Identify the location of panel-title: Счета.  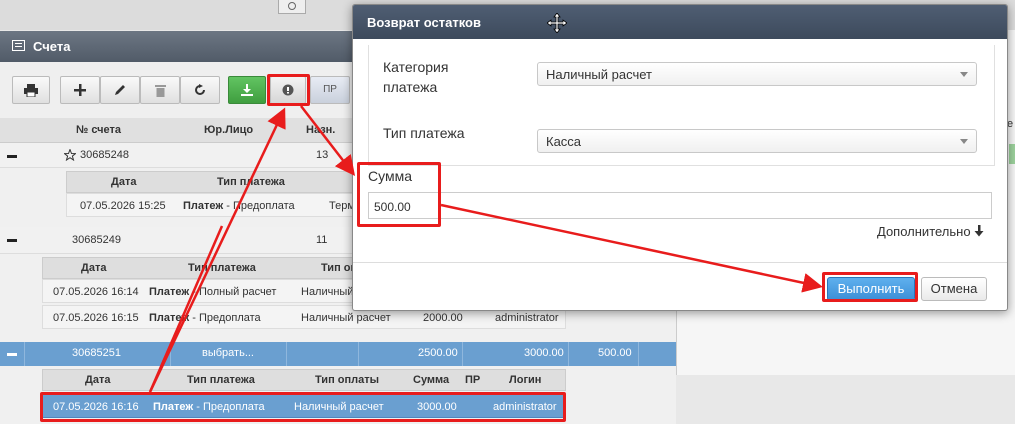
(52, 46).